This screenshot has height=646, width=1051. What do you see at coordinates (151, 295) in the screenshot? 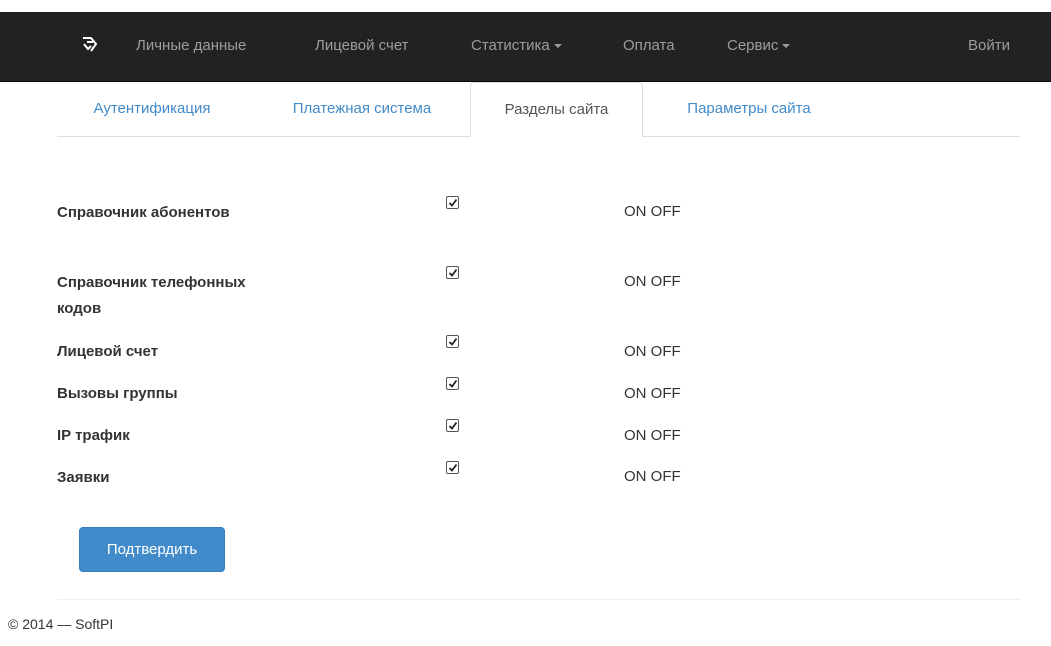
I see `section-label: Справочник телефонных кодов` at bounding box center [151, 295].